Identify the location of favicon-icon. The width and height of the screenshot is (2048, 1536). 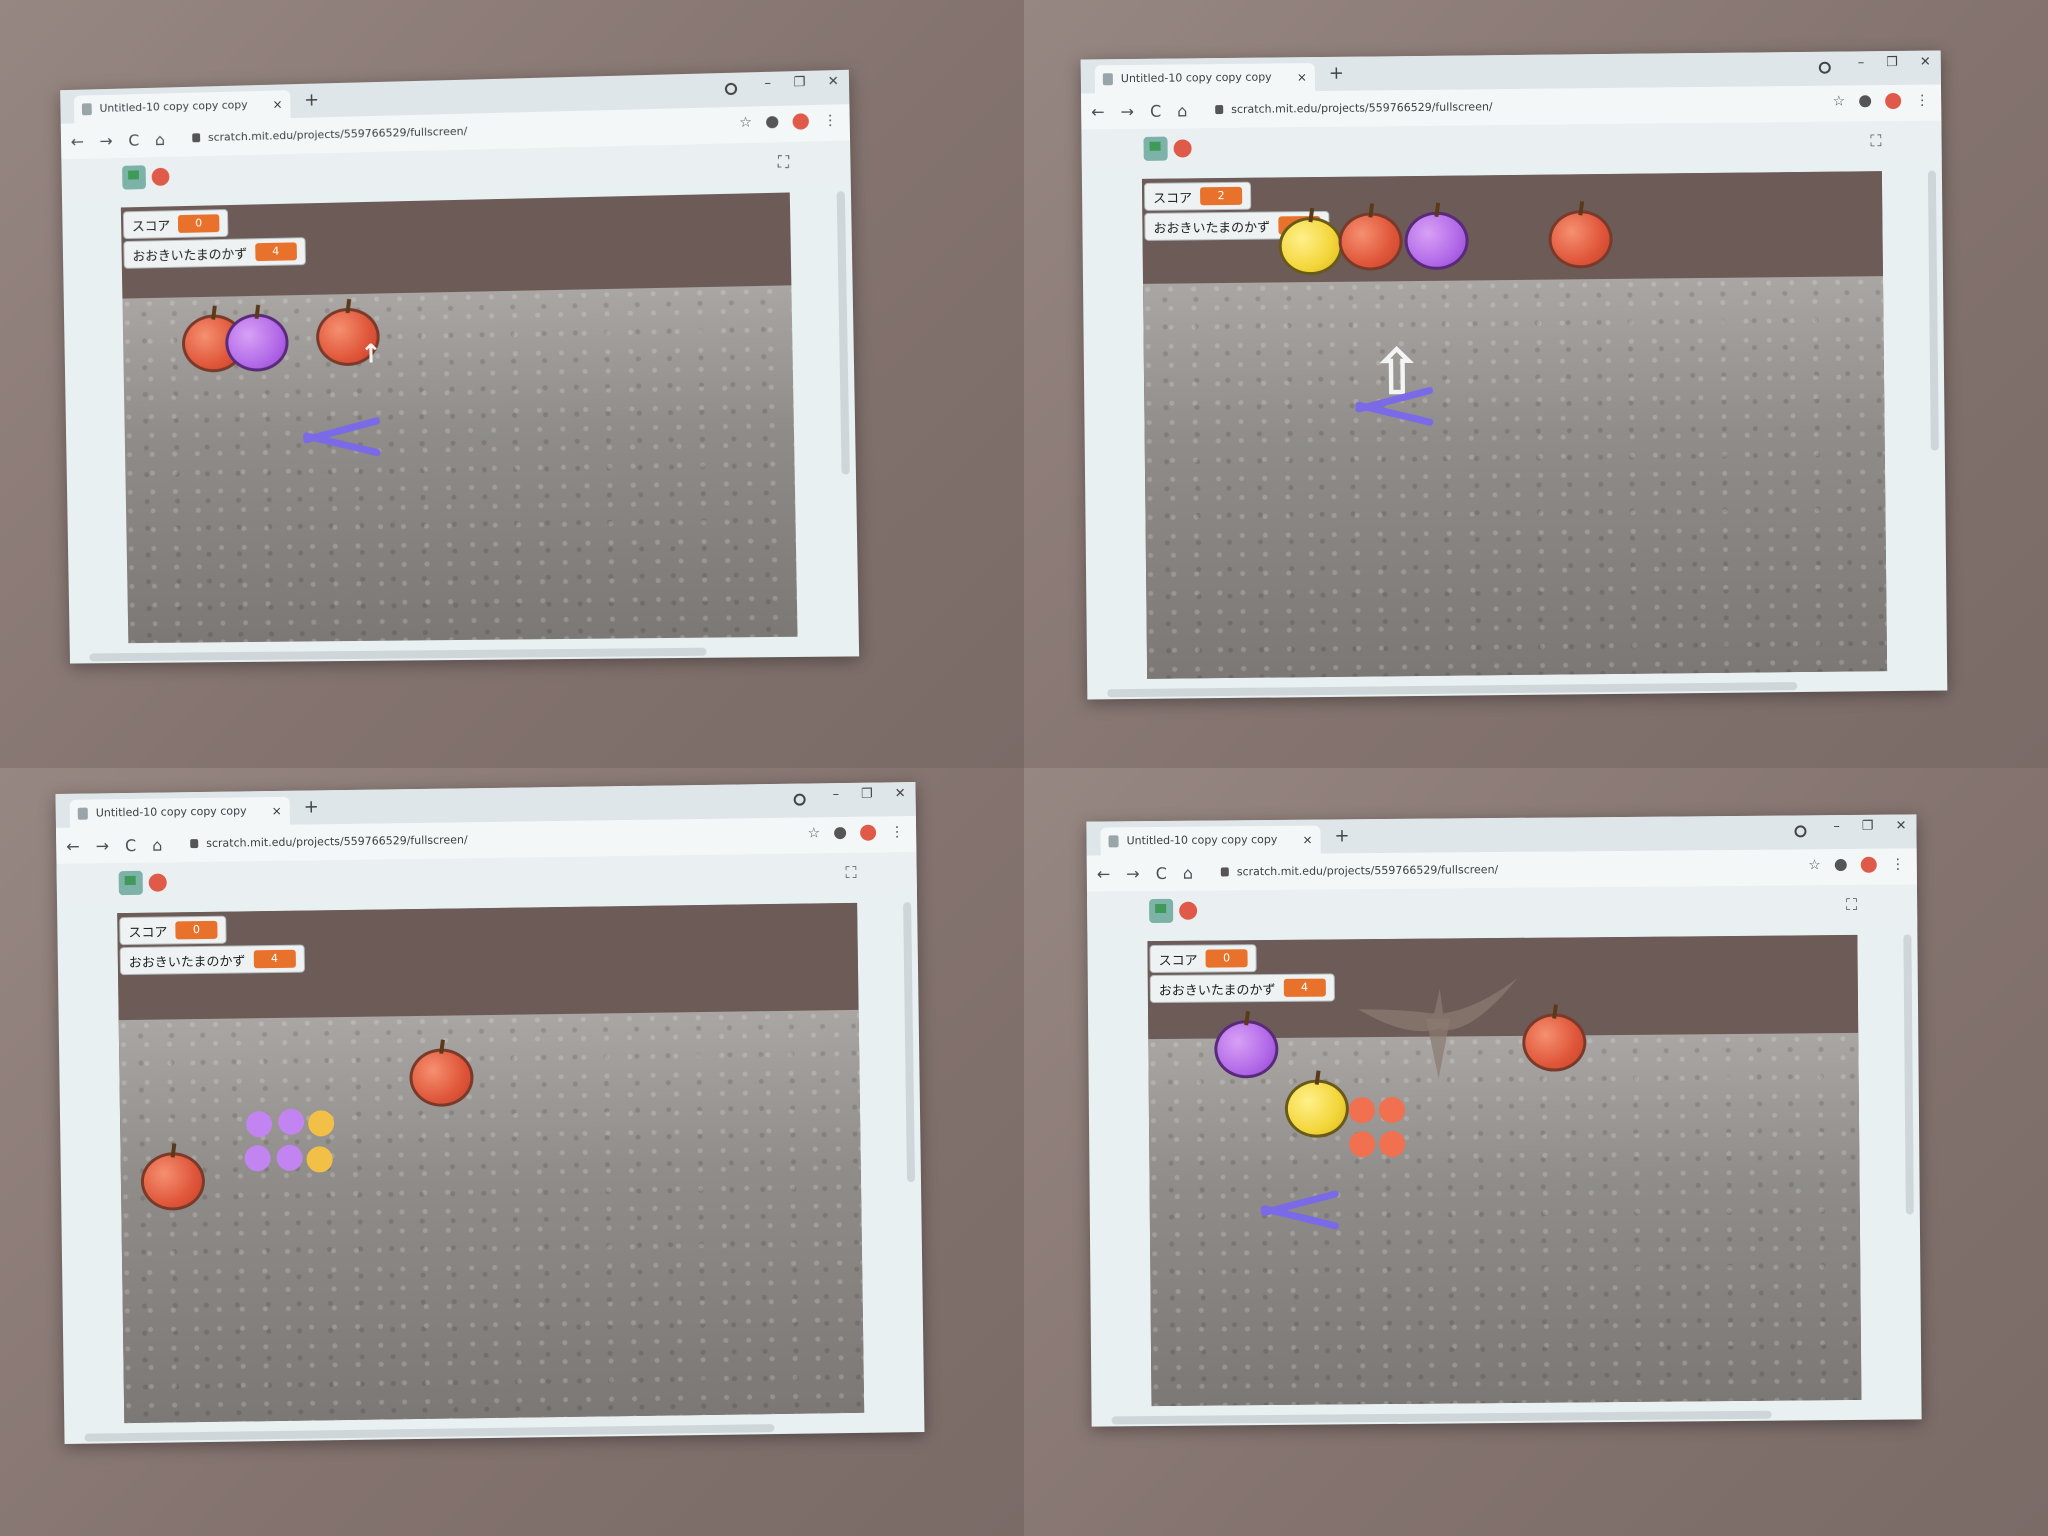
(86, 109).